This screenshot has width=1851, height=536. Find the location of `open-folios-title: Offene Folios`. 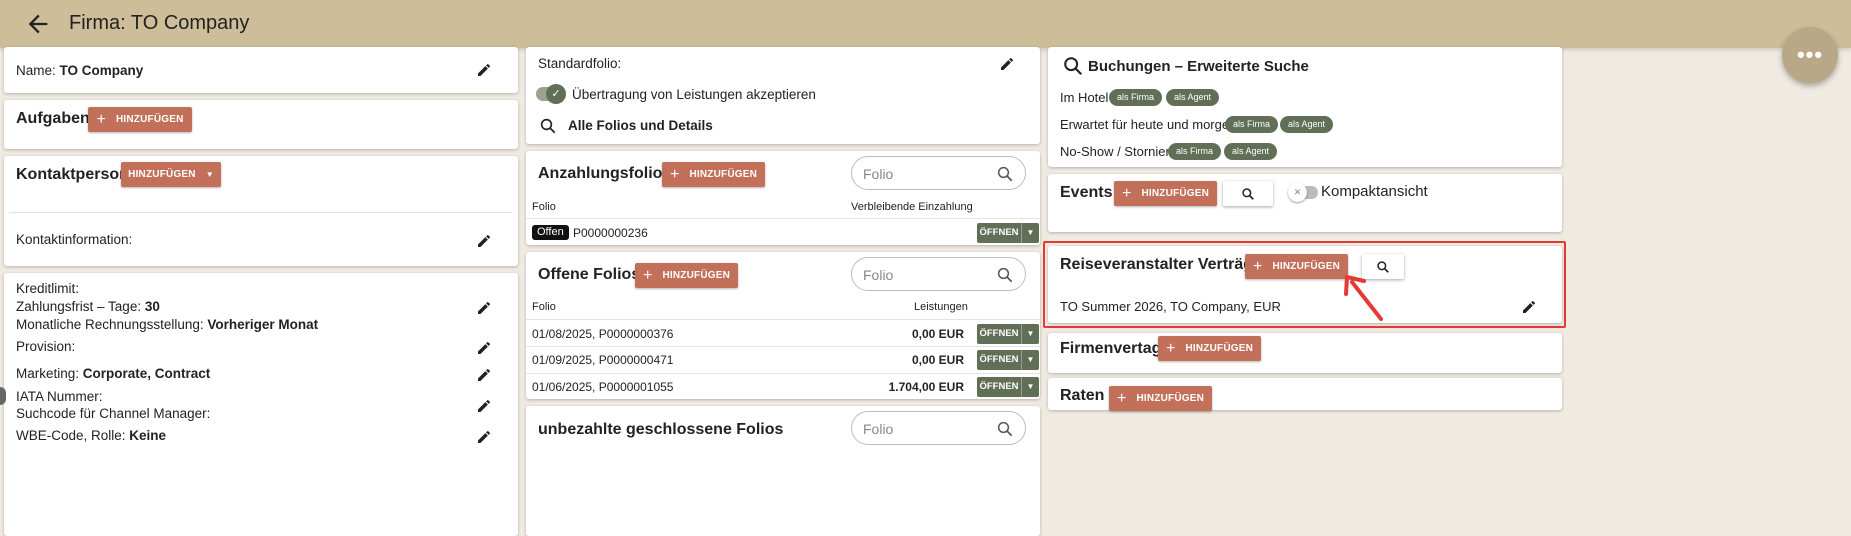

open-folios-title: Offene Folios is located at coordinates (589, 274).